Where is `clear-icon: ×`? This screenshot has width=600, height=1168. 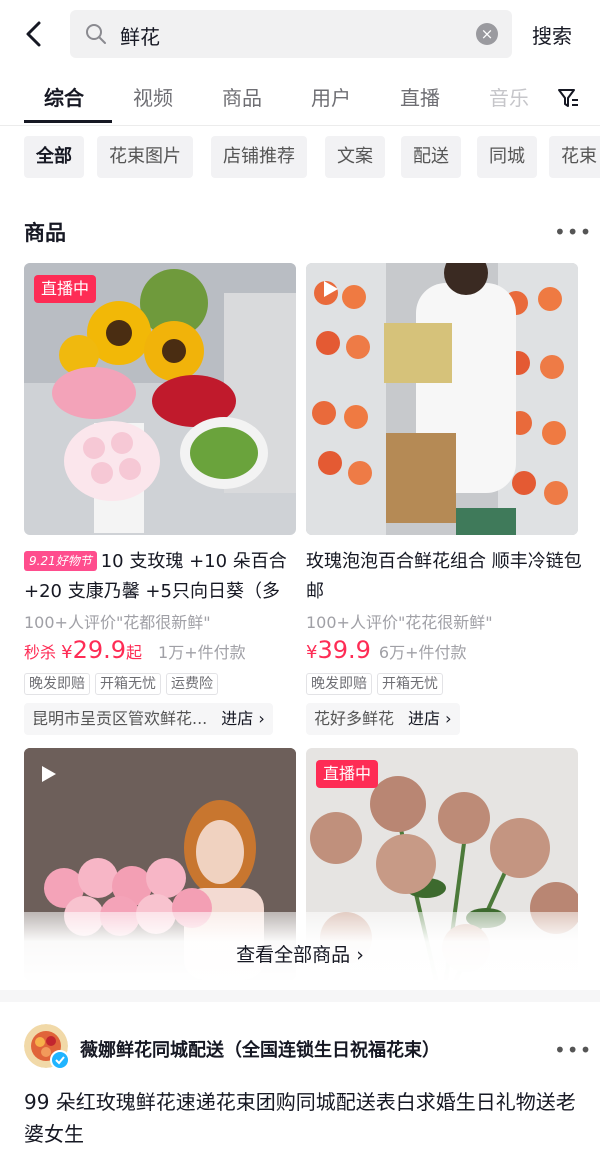
clear-icon: × is located at coordinates (487, 34).